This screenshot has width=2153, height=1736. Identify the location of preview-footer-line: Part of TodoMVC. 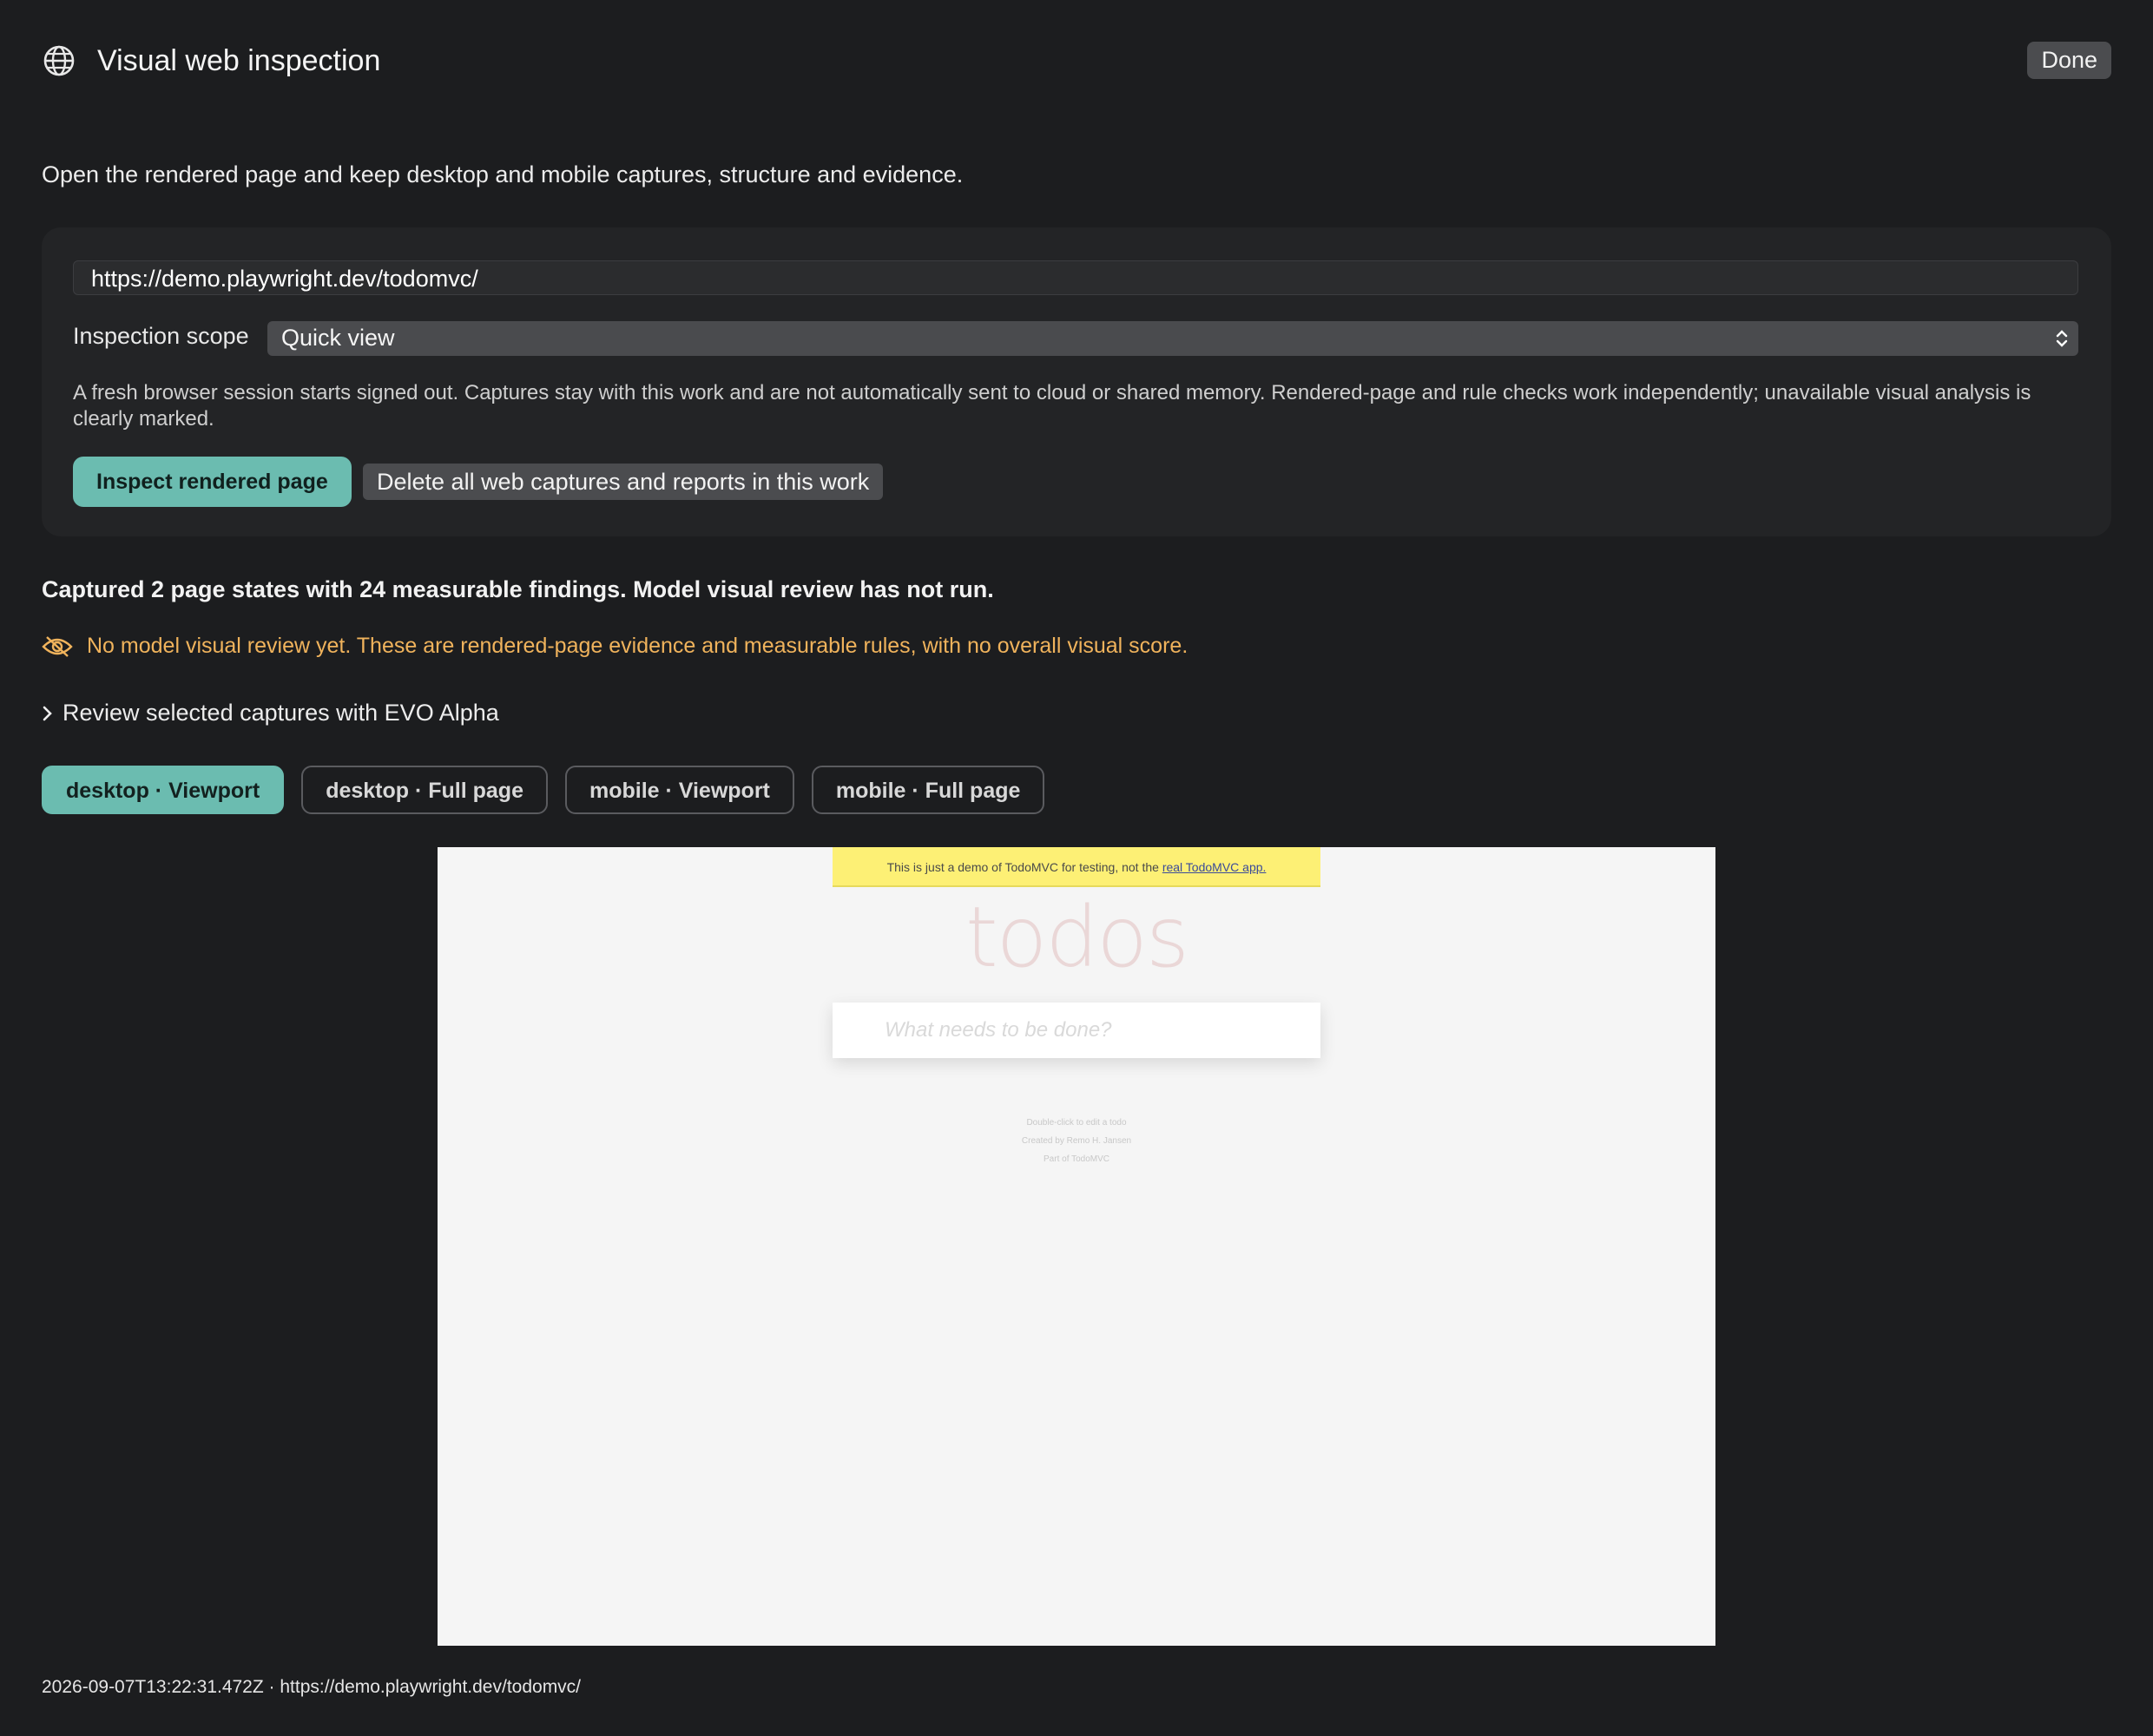
(1076, 1159).